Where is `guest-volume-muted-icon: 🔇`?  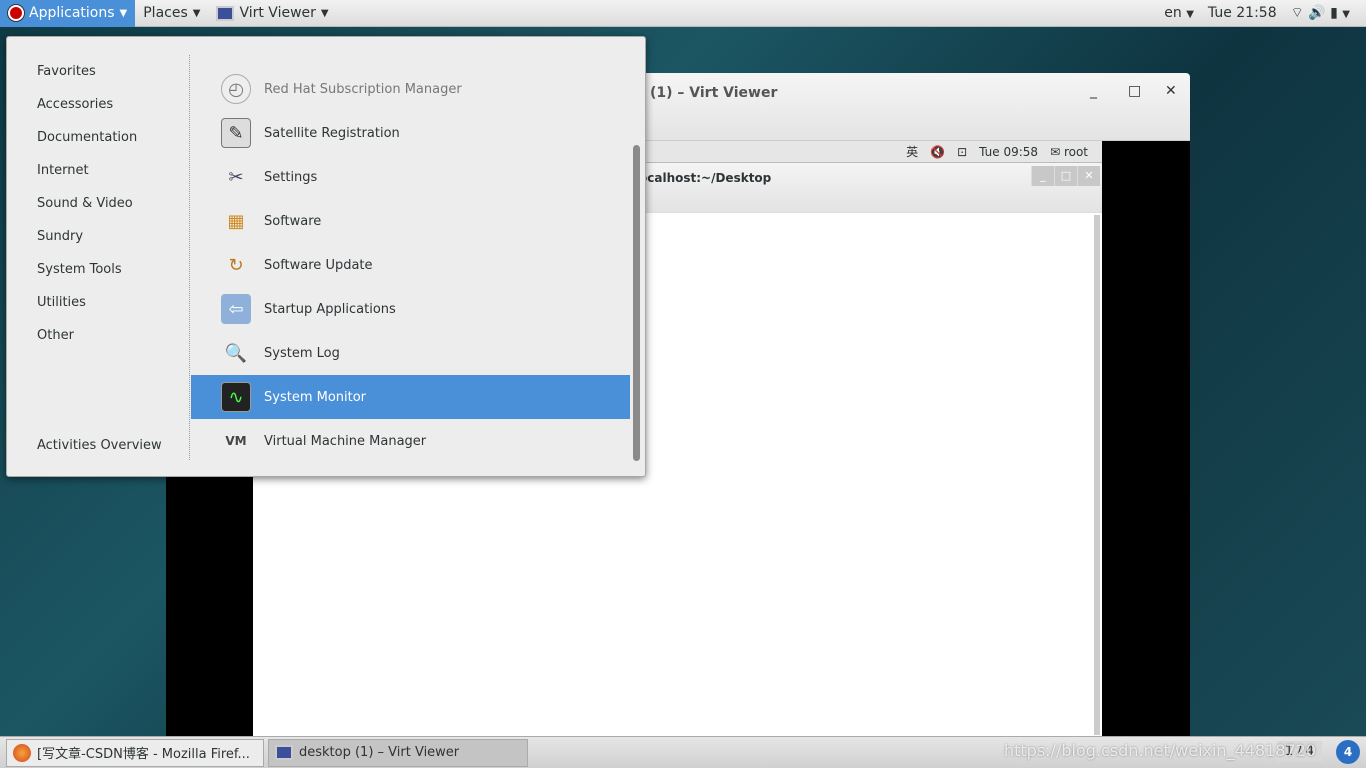 guest-volume-muted-icon: 🔇 is located at coordinates (937, 152).